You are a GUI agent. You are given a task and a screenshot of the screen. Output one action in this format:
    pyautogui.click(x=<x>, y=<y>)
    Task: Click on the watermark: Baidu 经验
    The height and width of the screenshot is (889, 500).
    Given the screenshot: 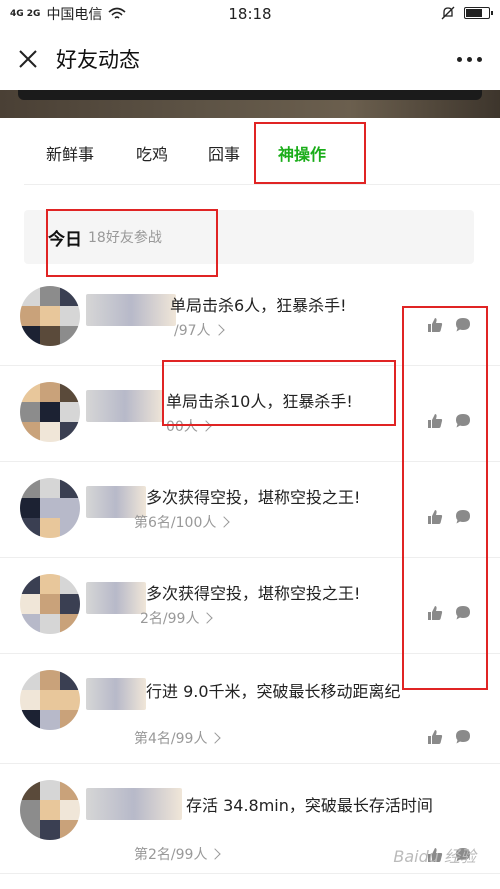 What is the action you would take?
    pyautogui.click(x=434, y=856)
    